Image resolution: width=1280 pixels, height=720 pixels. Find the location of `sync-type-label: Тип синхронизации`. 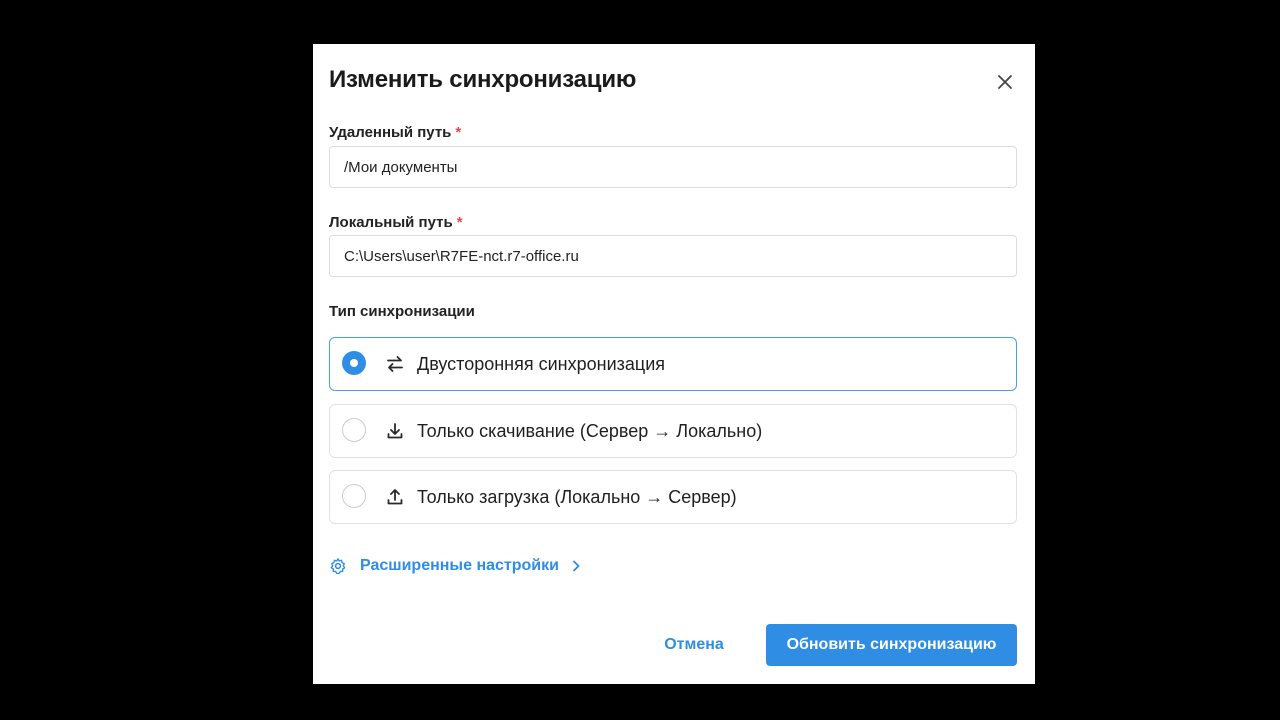

sync-type-label: Тип синхронизации is located at coordinates (402, 311).